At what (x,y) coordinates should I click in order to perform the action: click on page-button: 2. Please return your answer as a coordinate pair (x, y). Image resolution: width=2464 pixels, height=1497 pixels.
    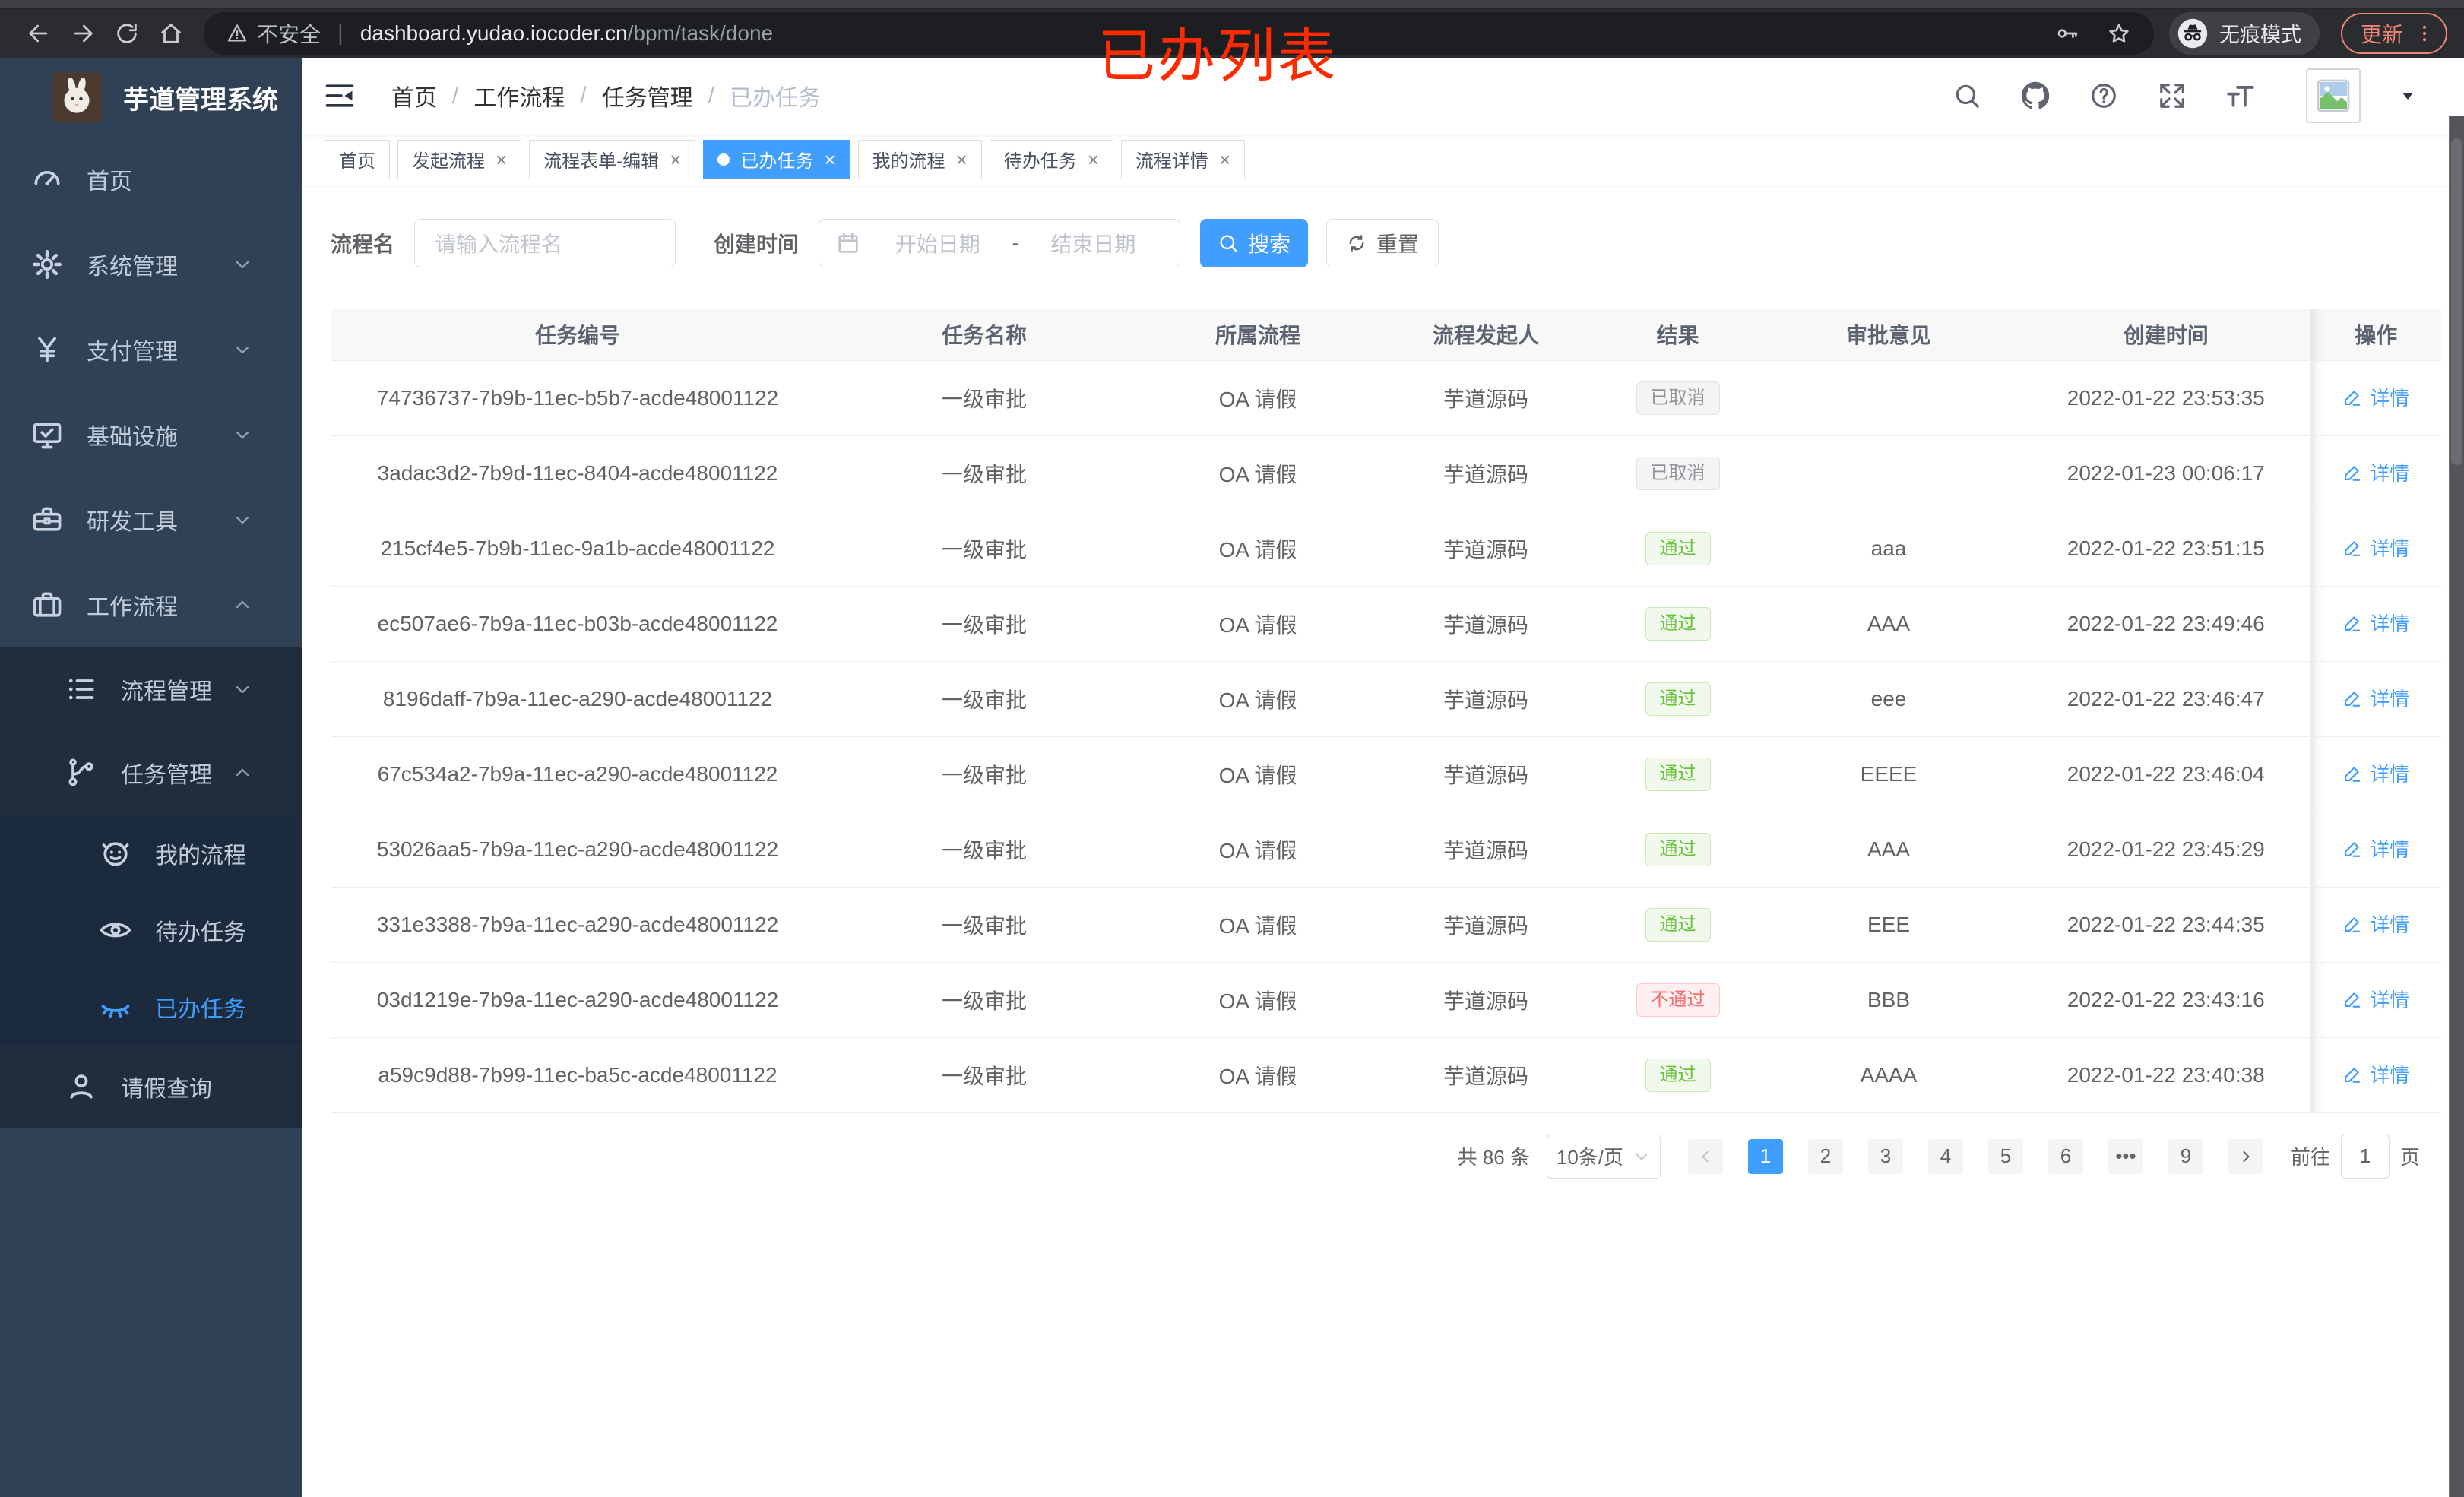
    Looking at the image, I should click on (1825, 1156).